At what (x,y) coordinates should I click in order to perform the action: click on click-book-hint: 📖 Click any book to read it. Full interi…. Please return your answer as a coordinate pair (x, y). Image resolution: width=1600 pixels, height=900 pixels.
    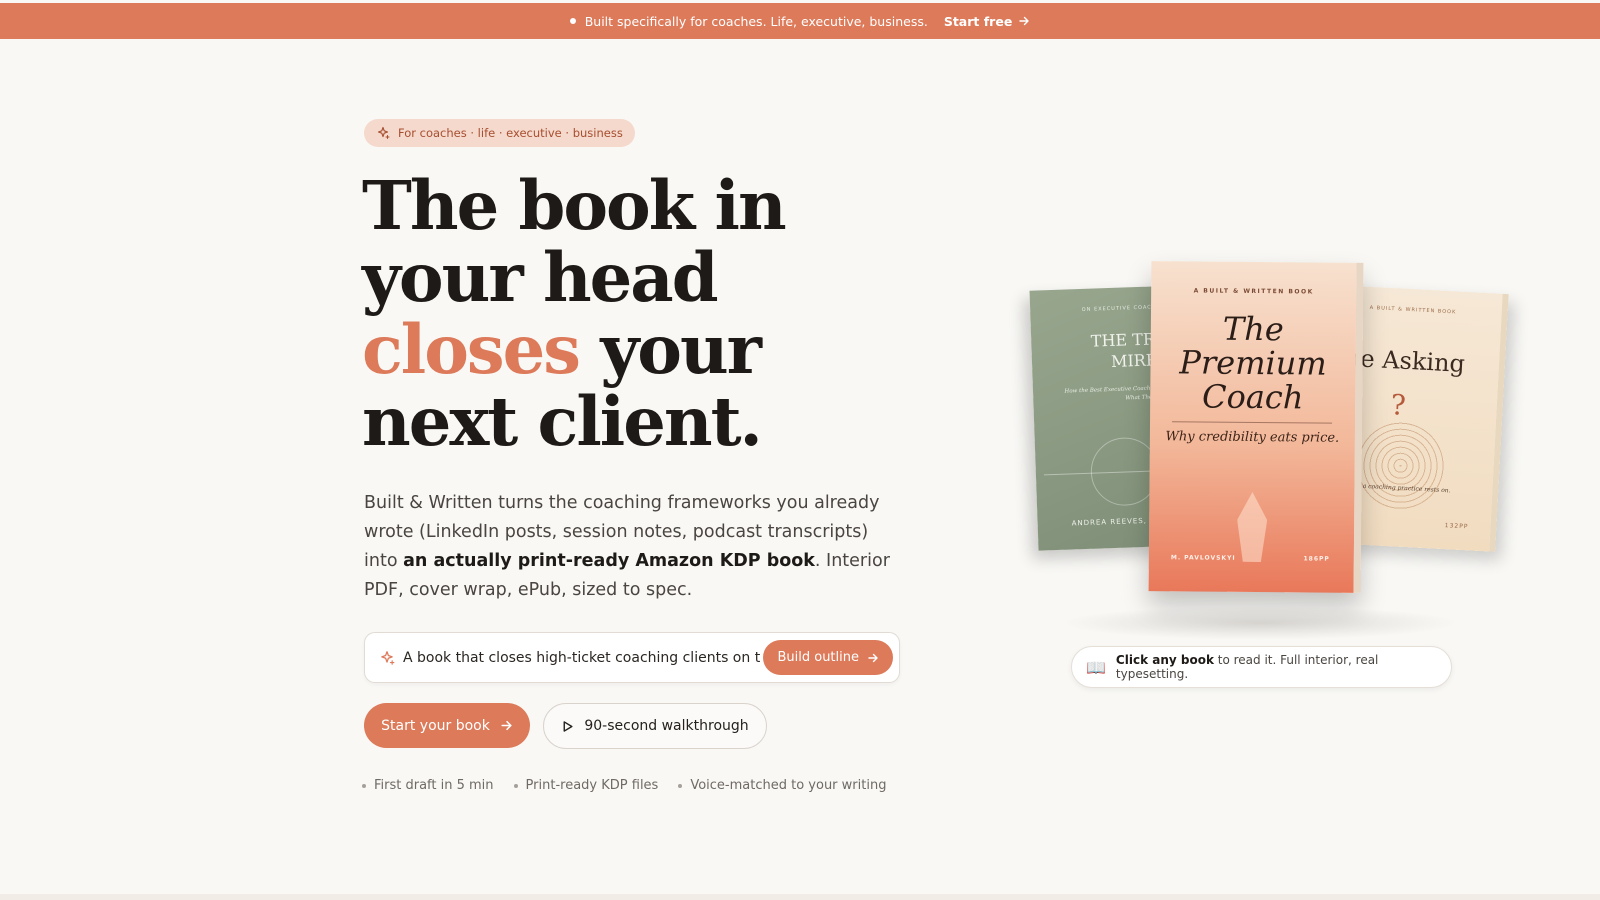
    Looking at the image, I should click on (1261, 667).